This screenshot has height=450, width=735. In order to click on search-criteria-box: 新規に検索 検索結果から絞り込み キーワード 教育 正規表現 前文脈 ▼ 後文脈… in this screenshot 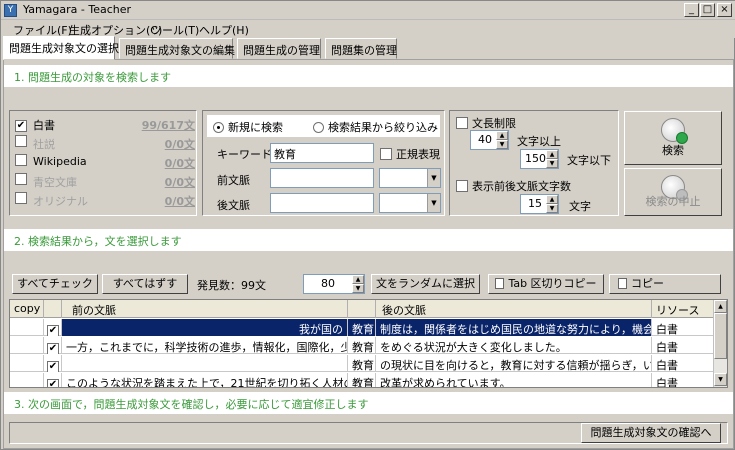, I will do `click(323, 163)`.